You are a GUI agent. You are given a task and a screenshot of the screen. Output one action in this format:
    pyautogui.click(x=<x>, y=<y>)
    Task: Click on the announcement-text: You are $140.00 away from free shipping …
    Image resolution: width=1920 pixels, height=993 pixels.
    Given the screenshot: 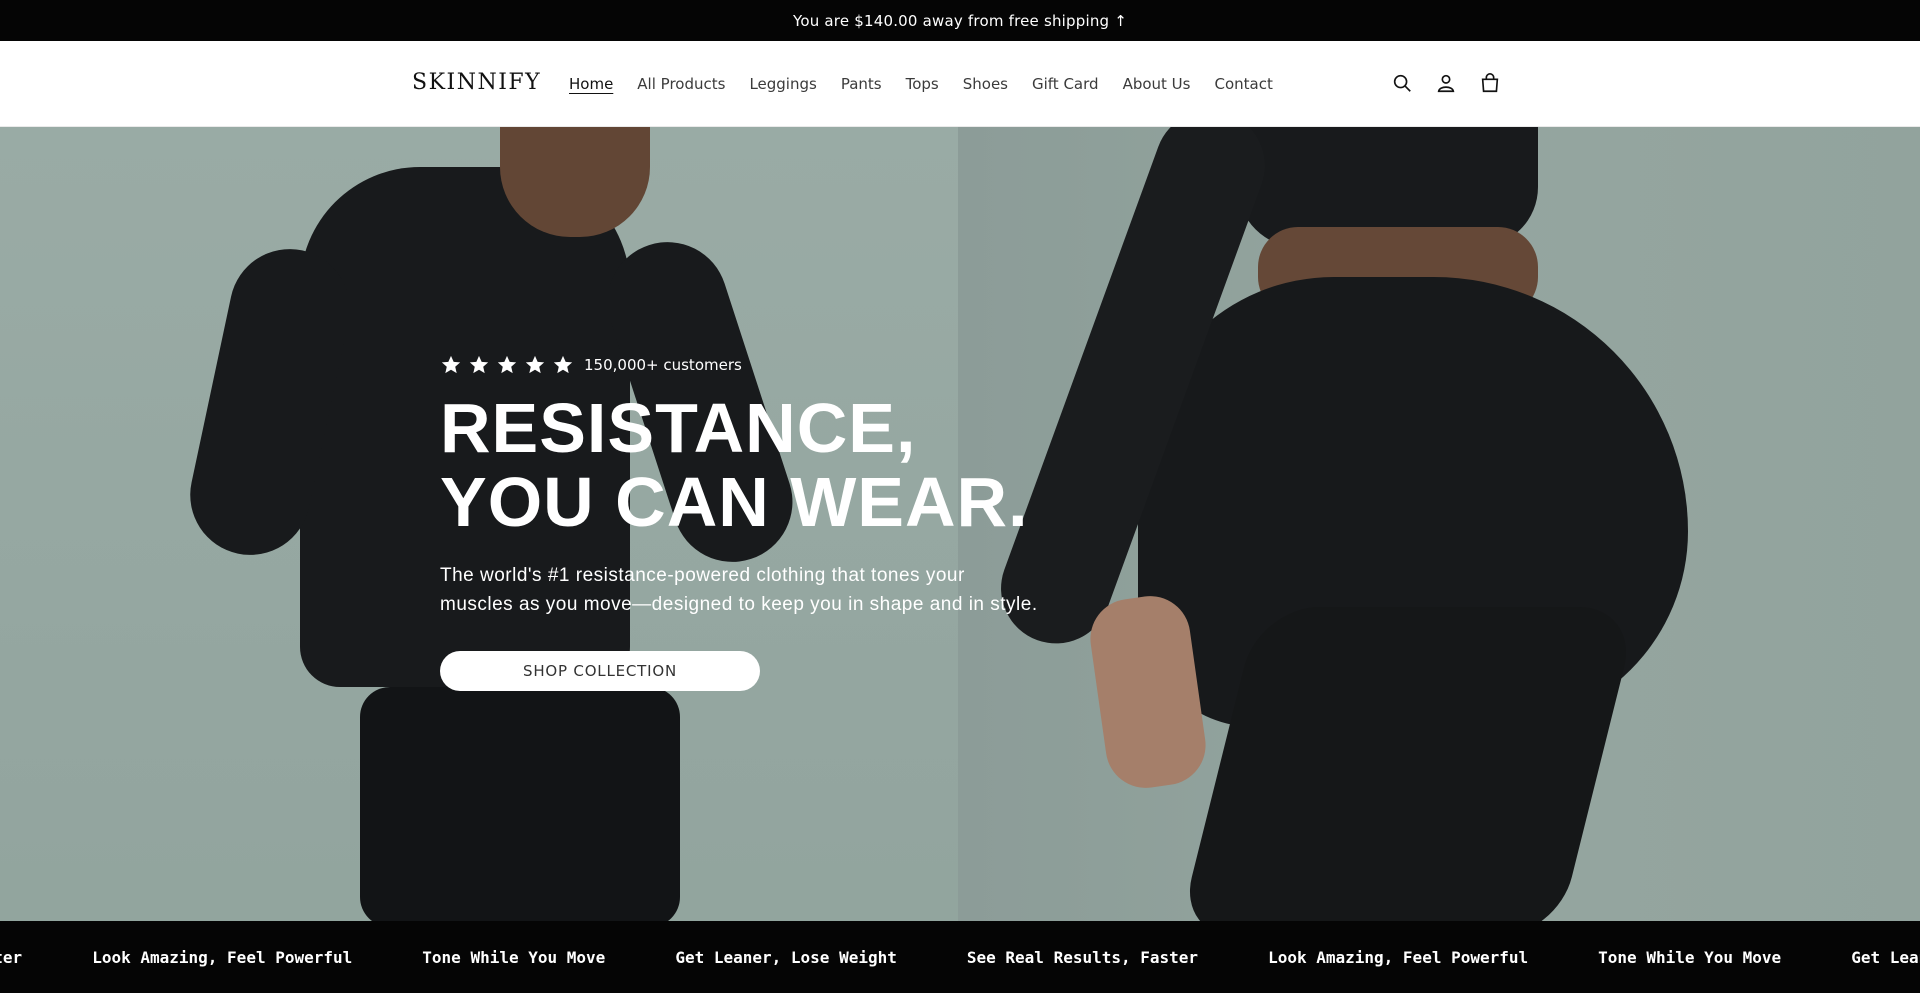 What is the action you would take?
    pyautogui.click(x=960, y=20)
    